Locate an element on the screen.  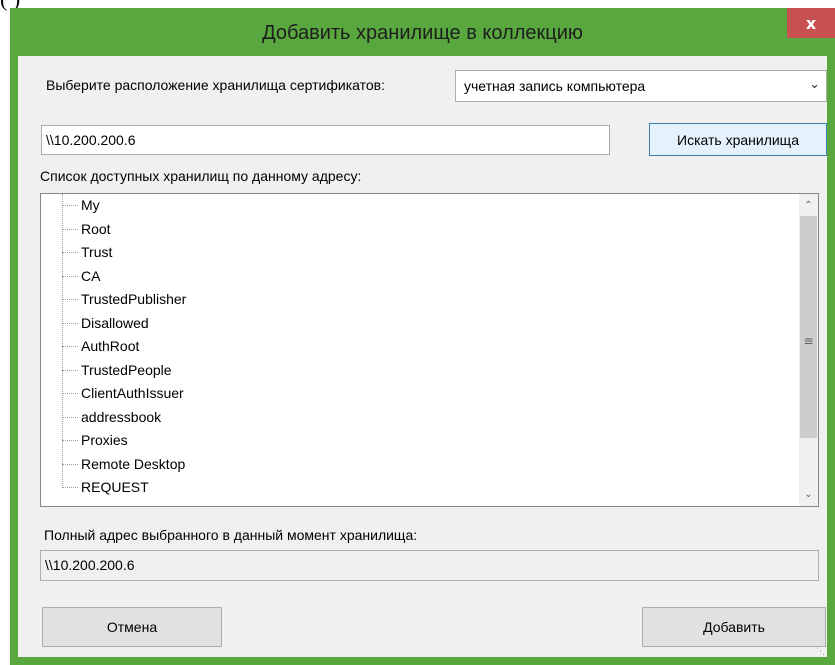
search-stores-button: Искать хранилища is located at coordinates (738, 139).